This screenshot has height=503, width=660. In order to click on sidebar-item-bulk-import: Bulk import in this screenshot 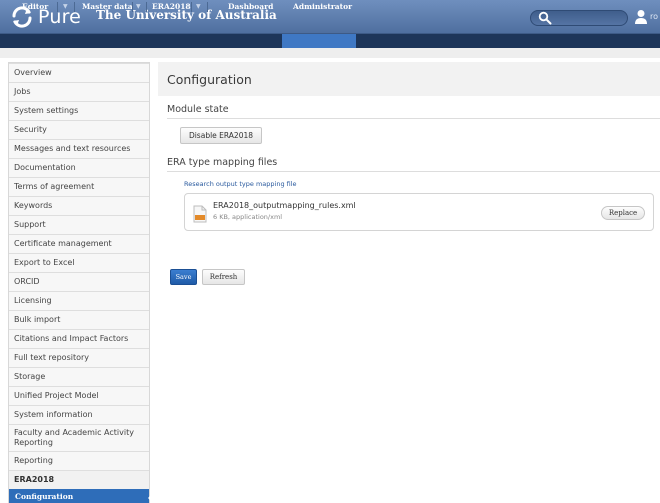, I will do `click(79, 319)`.